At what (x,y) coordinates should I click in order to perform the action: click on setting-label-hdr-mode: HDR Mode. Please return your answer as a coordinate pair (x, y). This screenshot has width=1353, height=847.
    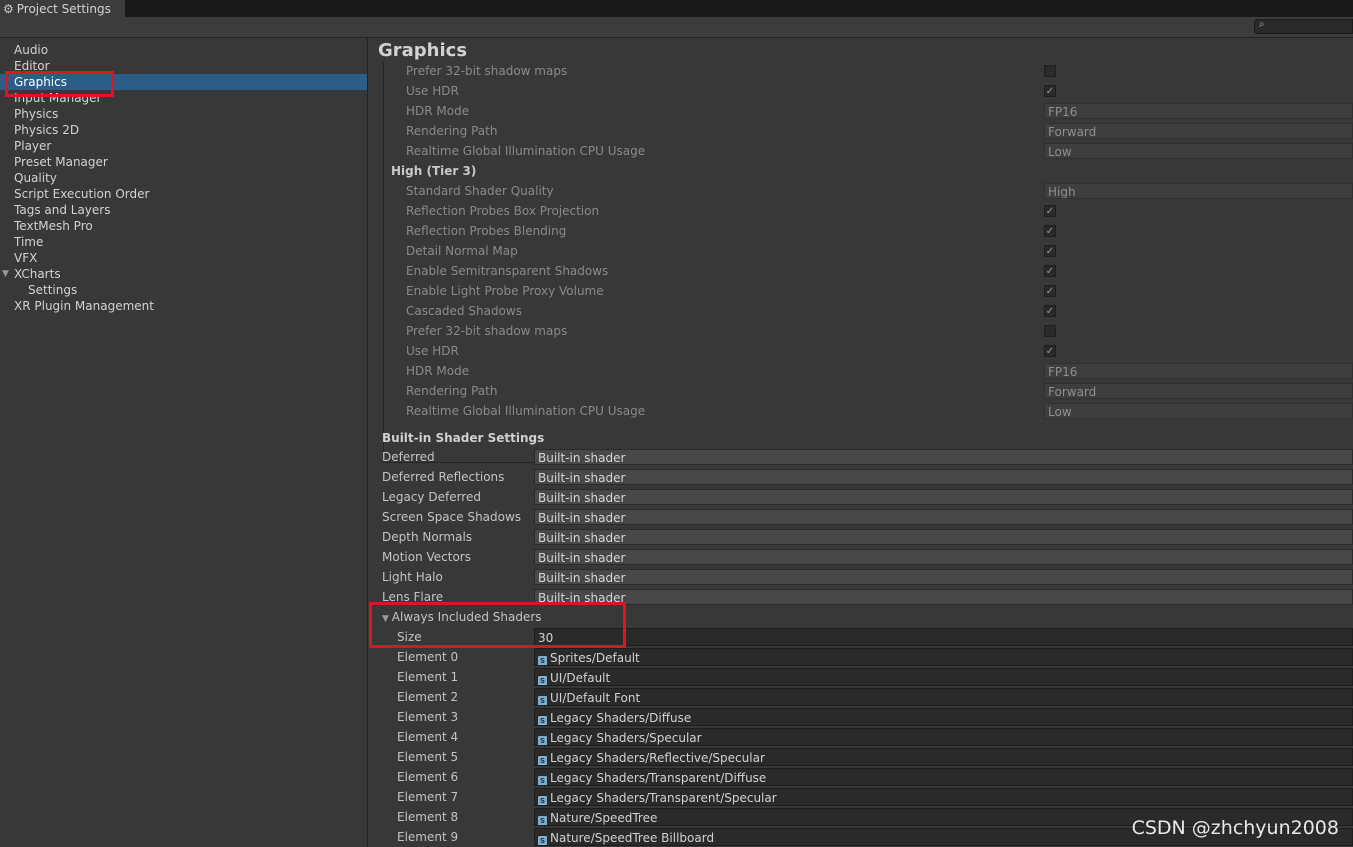
    Looking at the image, I should click on (438, 111).